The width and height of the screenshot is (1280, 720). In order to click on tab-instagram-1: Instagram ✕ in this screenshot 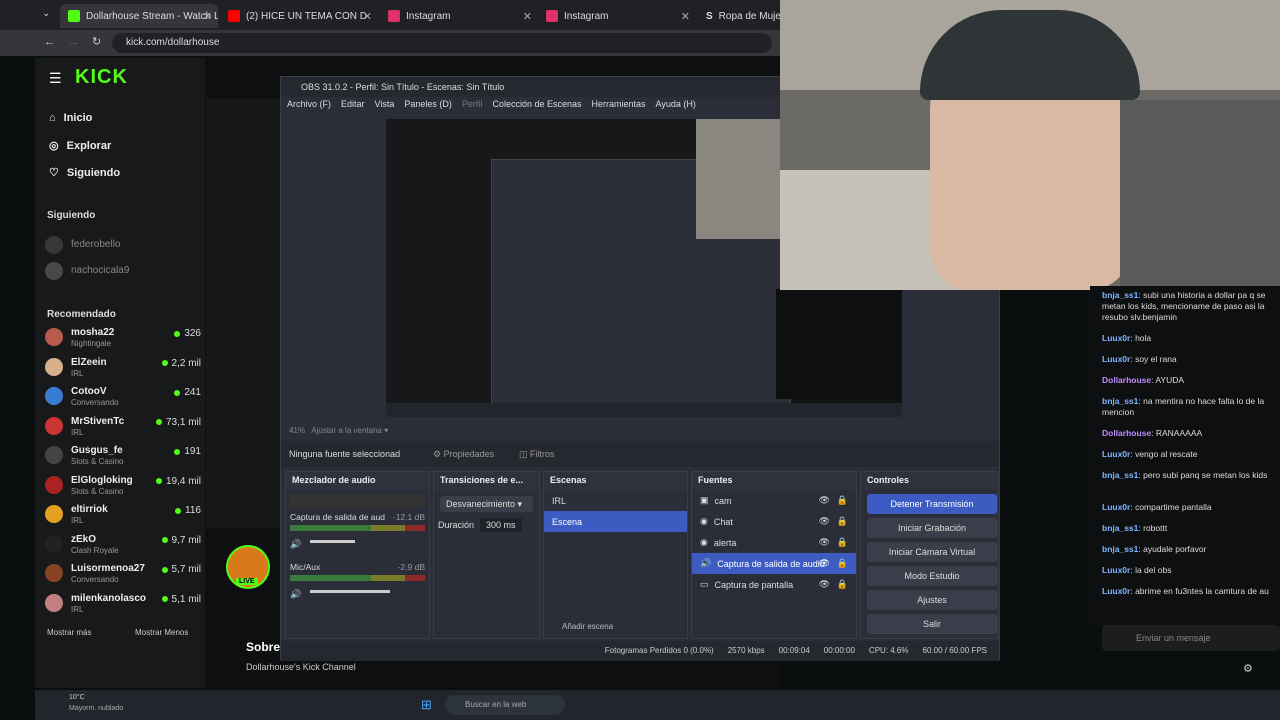, I will do `click(459, 16)`.